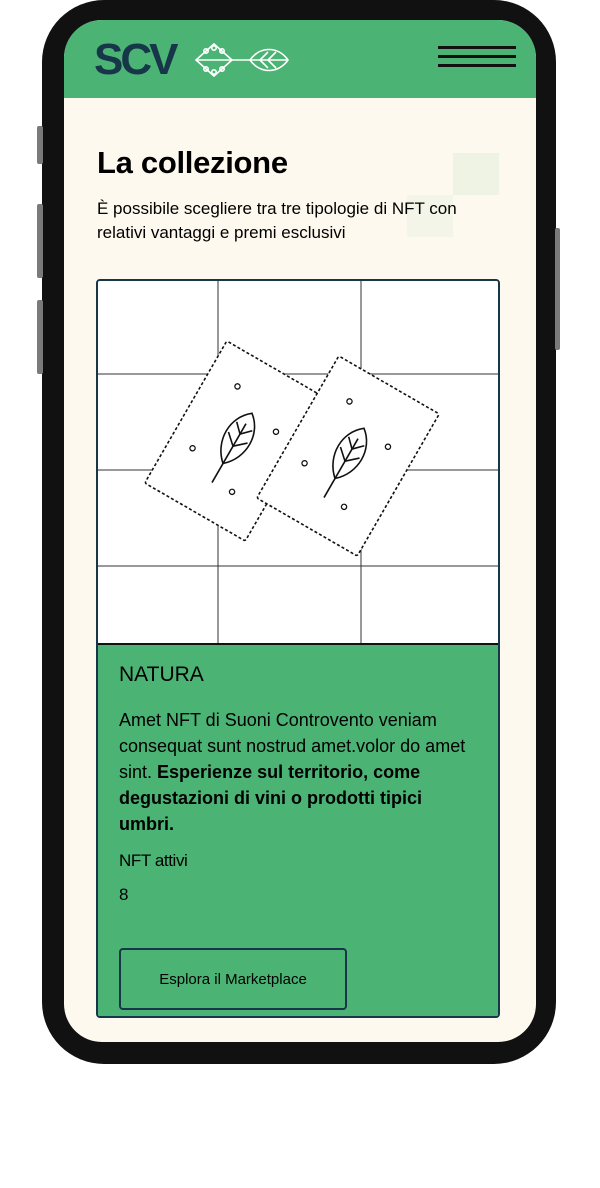 The width and height of the screenshot is (600, 1188). What do you see at coordinates (476, 174) in the screenshot?
I see `decorative-square` at bounding box center [476, 174].